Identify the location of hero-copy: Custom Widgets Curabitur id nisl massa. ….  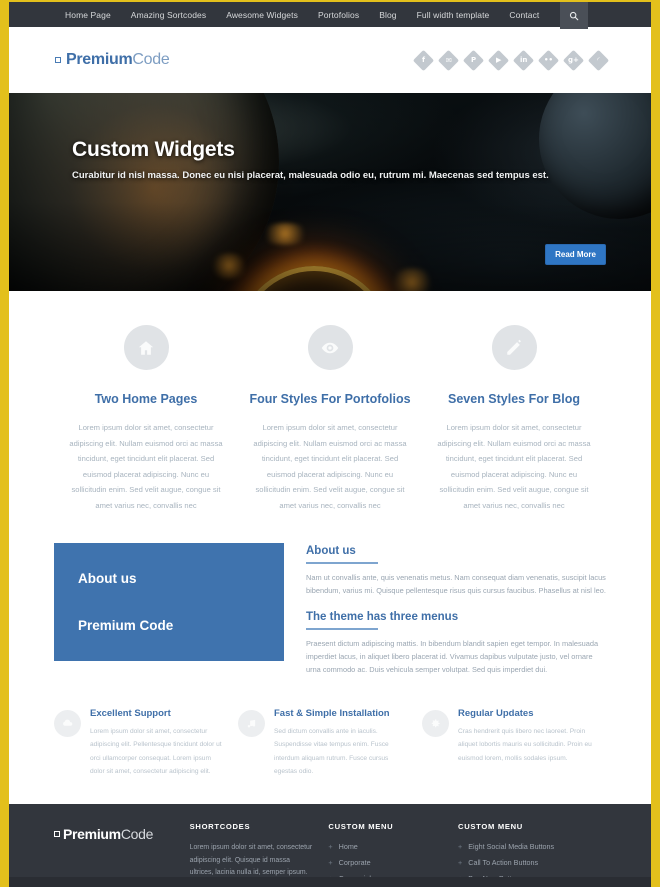
(310, 159).